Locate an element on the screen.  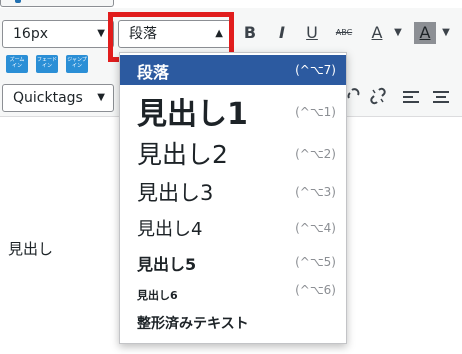
bold-button: B is located at coordinates (250, 33).